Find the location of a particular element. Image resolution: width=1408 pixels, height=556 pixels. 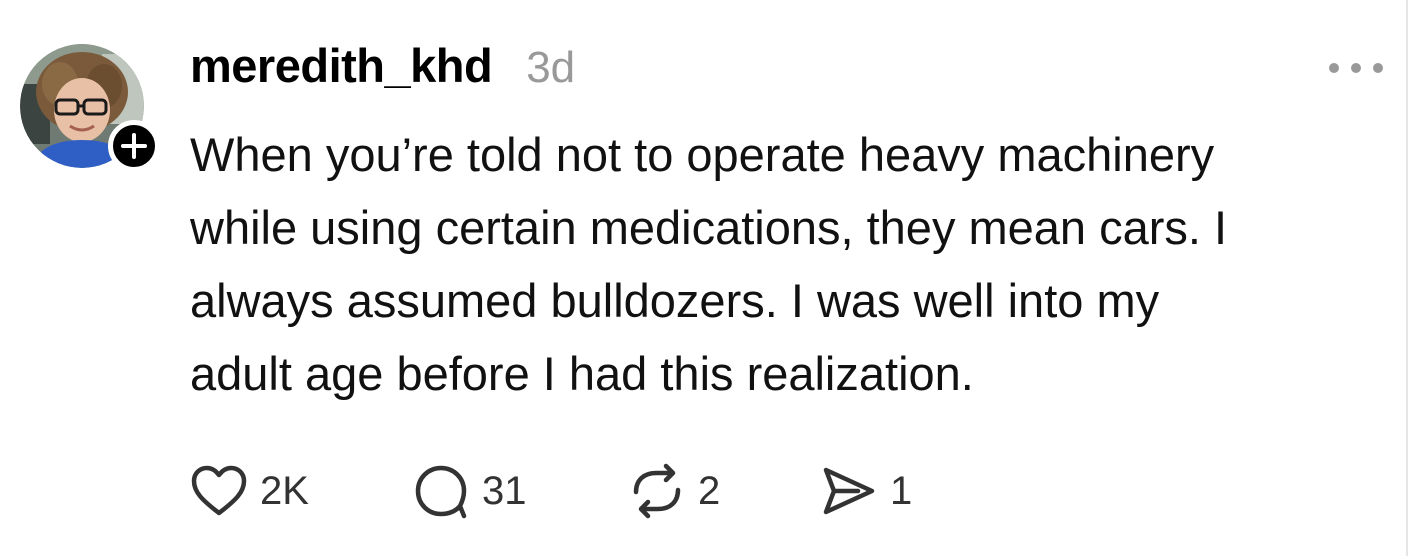

more-options-button is located at coordinates (1356, 68).